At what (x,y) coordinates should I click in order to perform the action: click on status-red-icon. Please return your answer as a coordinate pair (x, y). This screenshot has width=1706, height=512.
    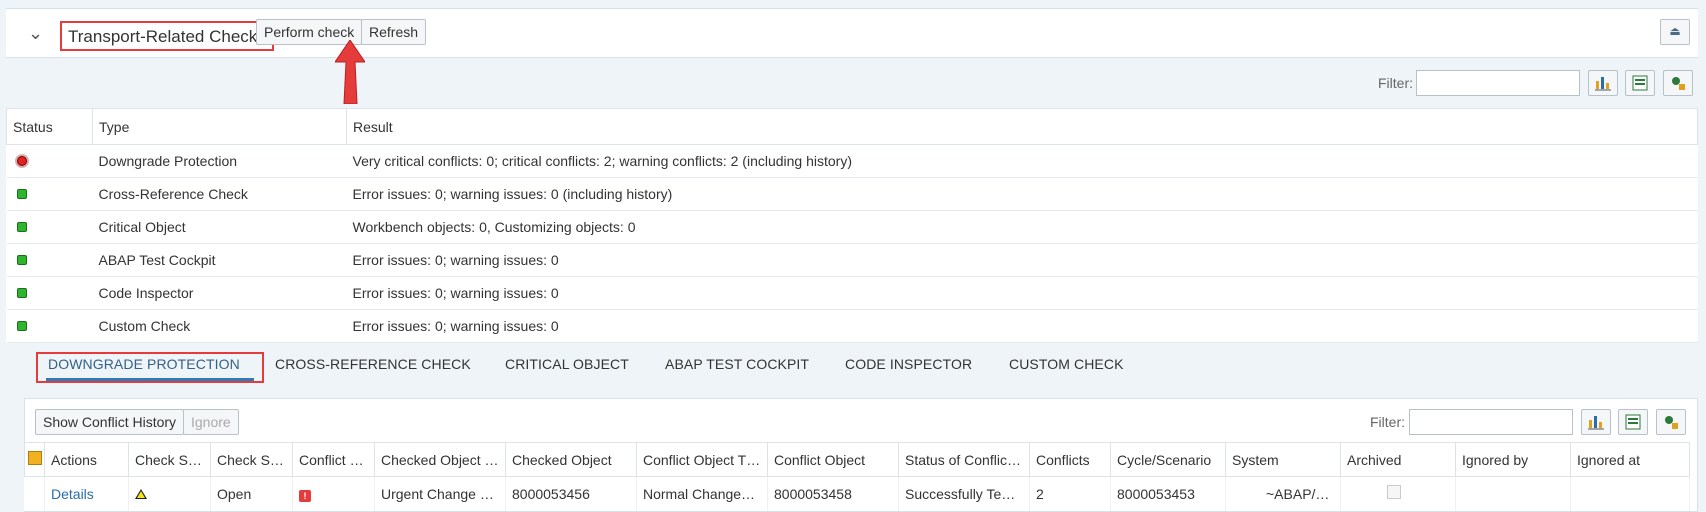
    Looking at the image, I should click on (21, 161).